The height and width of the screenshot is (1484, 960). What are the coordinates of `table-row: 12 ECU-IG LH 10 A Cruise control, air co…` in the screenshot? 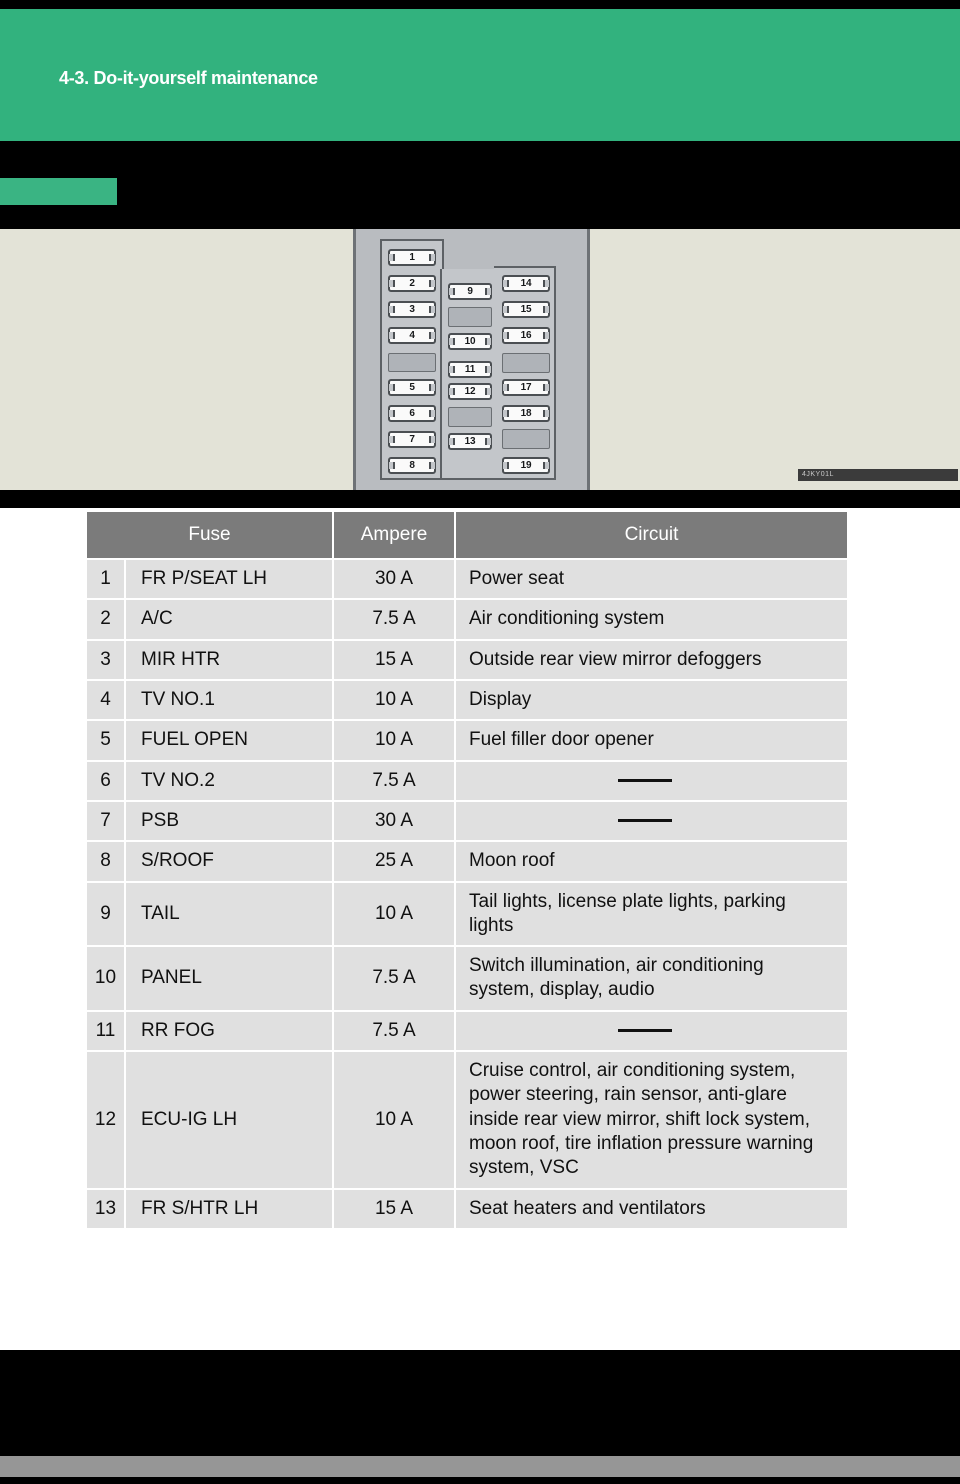 It's located at (467, 1120).